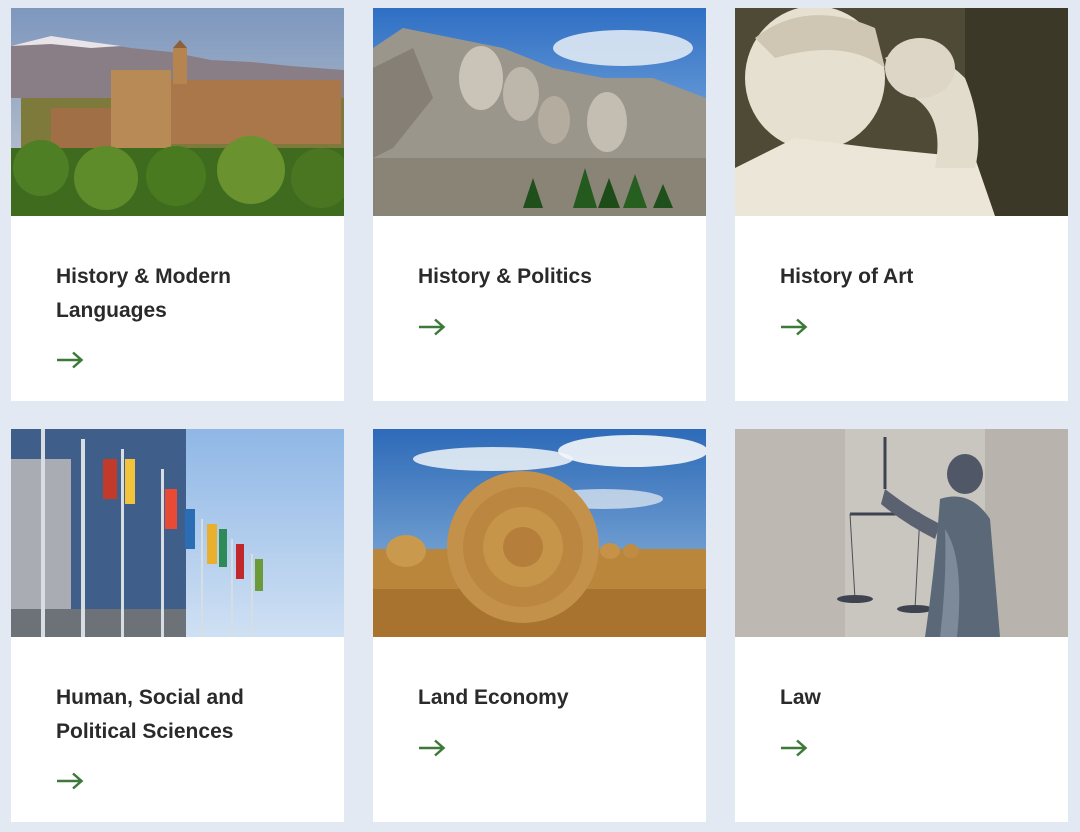 Image resolution: width=1080 pixels, height=832 pixels. Describe the element at coordinates (543, 698) in the screenshot. I see `card-title: Land Economy` at that location.